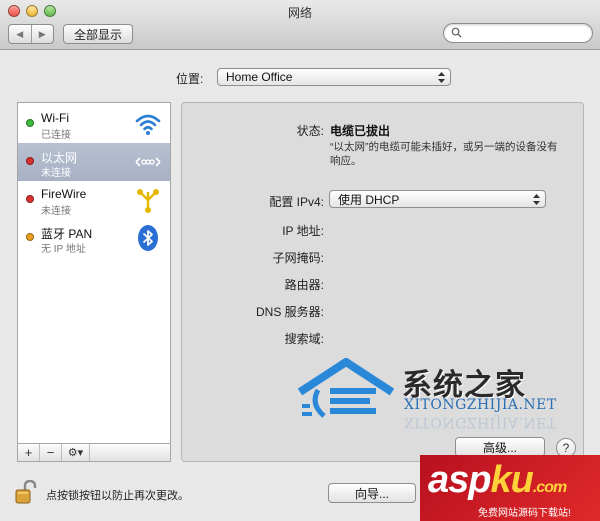  Describe the element at coordinates (300, 25) in the screenshot. I see `title-bar: 网络 ◀ ▶ 全部显示` at that location.